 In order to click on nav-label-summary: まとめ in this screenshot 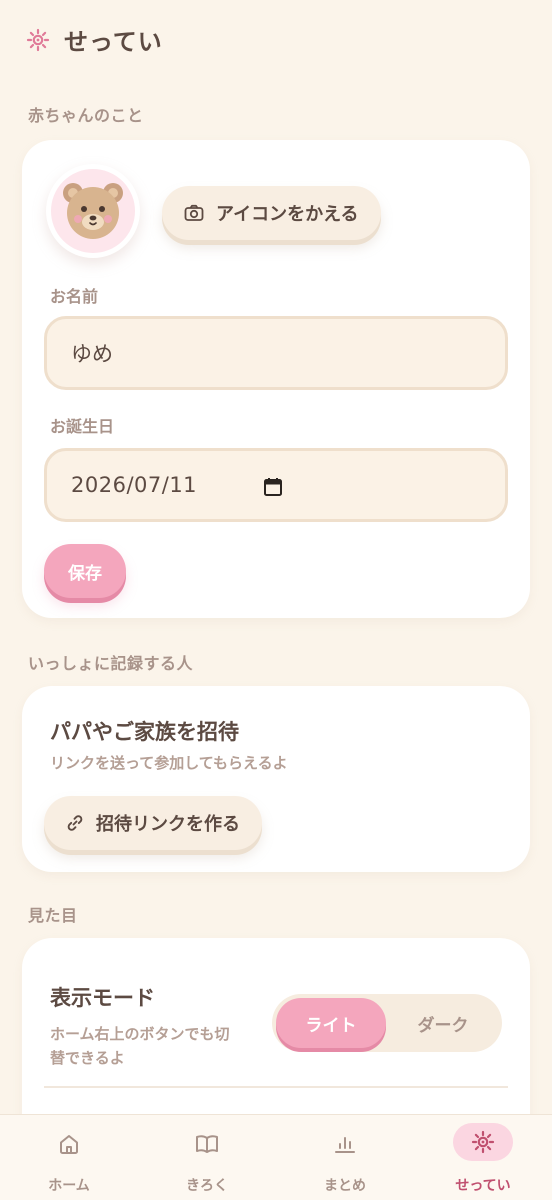, I will do `click(345, 1186)`.